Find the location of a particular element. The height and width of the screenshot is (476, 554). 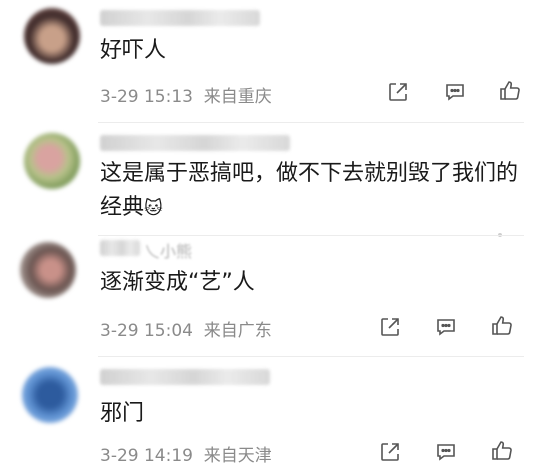

comment-text: 好吓人 is located at coordinates (133, 50).